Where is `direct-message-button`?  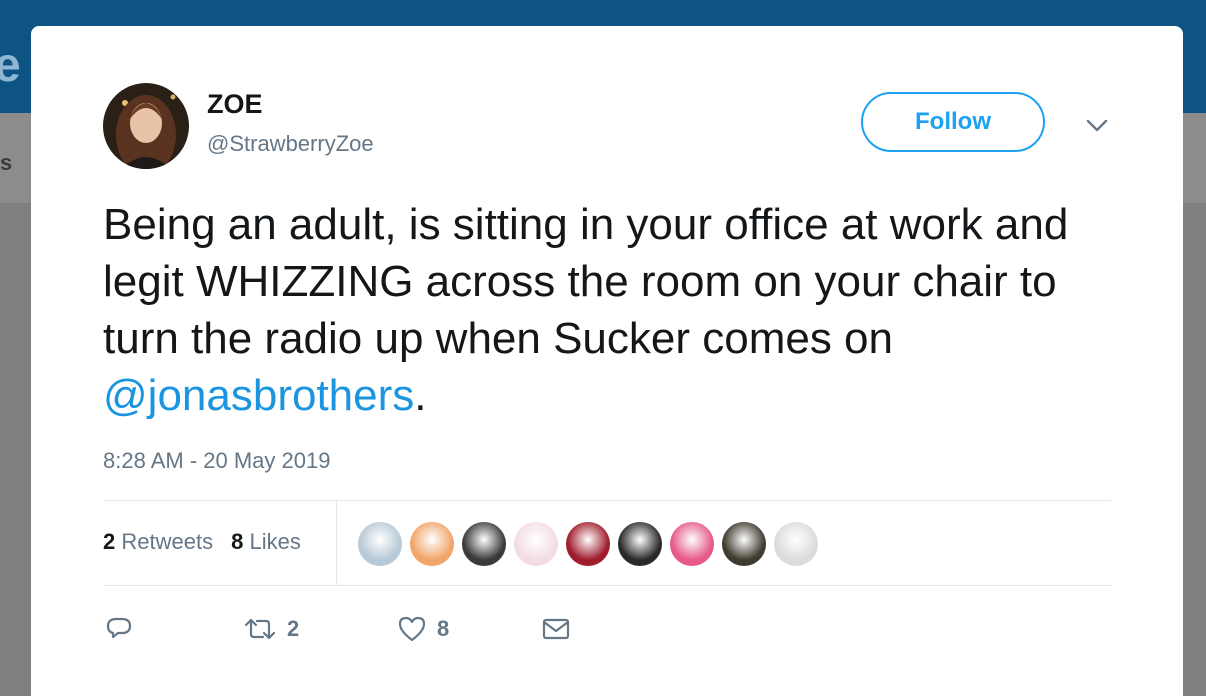 direct-message-button is located at coordinates (556, 629).